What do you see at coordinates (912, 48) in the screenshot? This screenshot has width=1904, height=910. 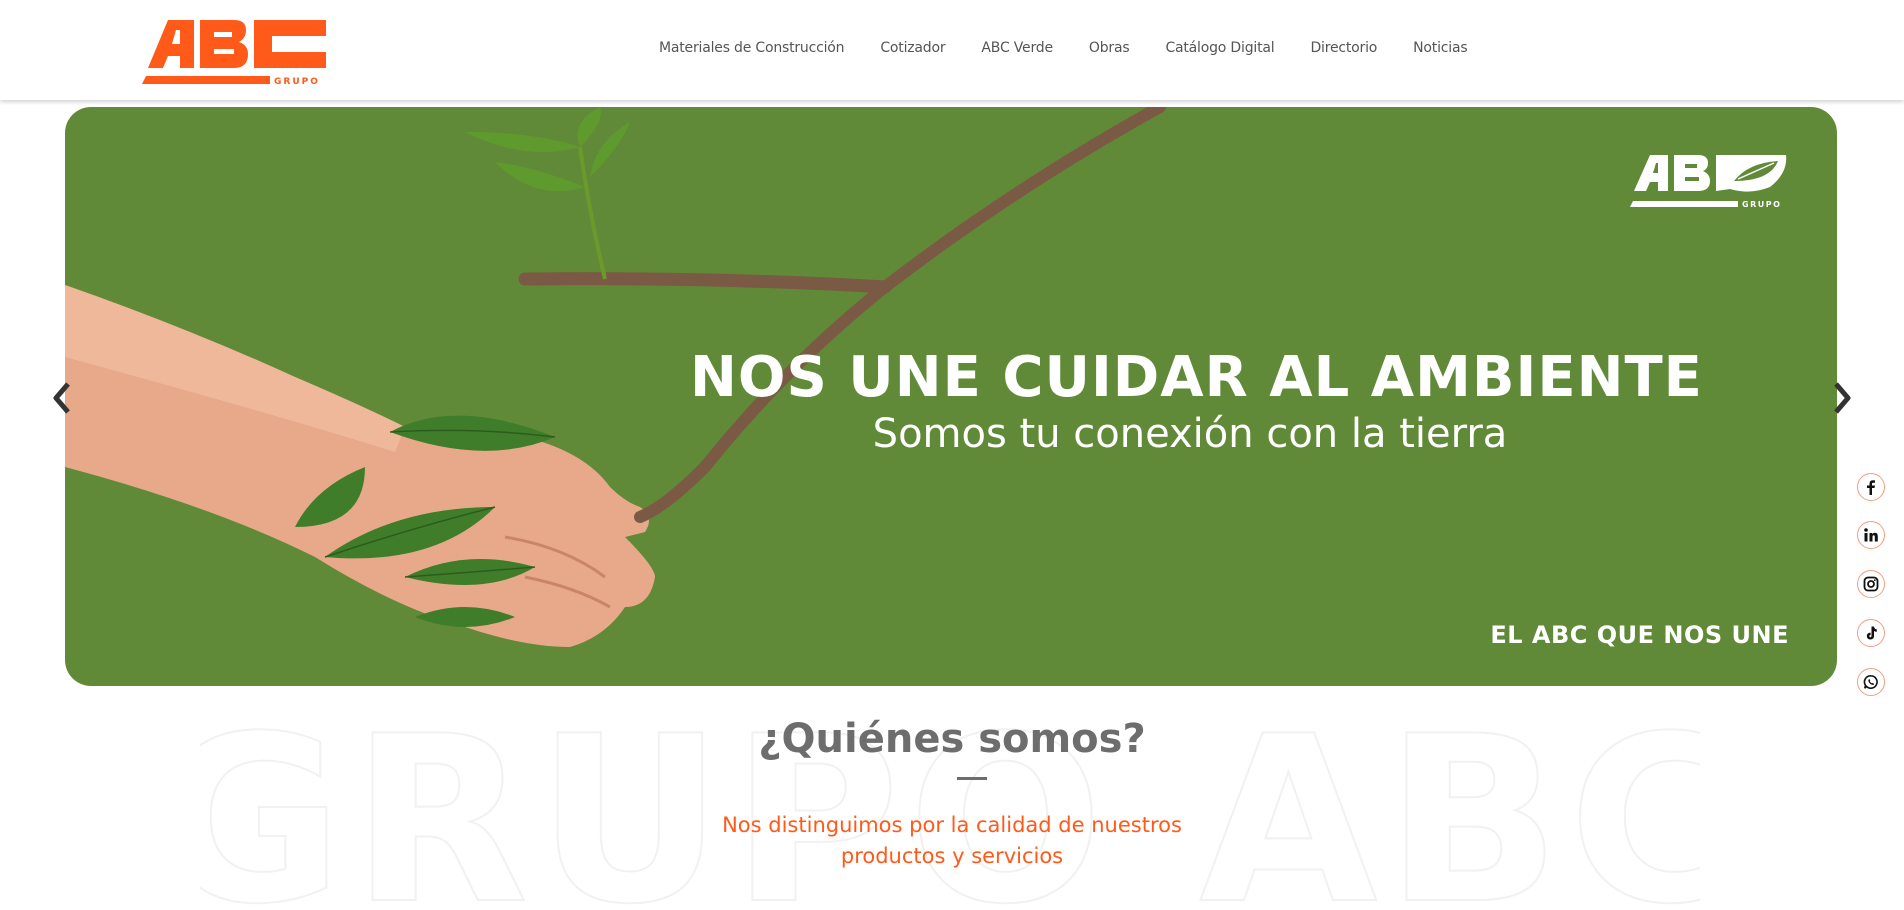 I see `nav-item-cotizador: Cotizador` at bounding box center [912, 48].